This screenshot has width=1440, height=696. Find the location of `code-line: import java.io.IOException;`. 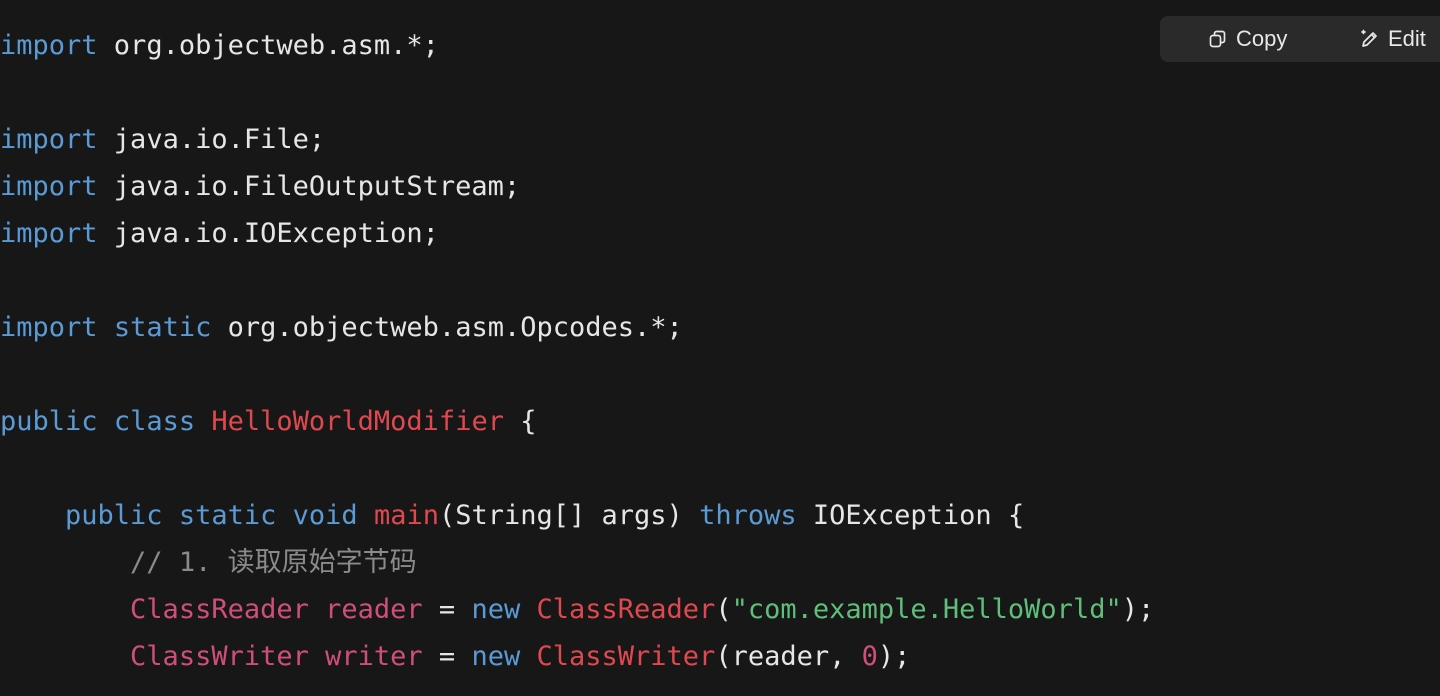

code-line: import java.io.IOException; is located at coordinates (577, 233).